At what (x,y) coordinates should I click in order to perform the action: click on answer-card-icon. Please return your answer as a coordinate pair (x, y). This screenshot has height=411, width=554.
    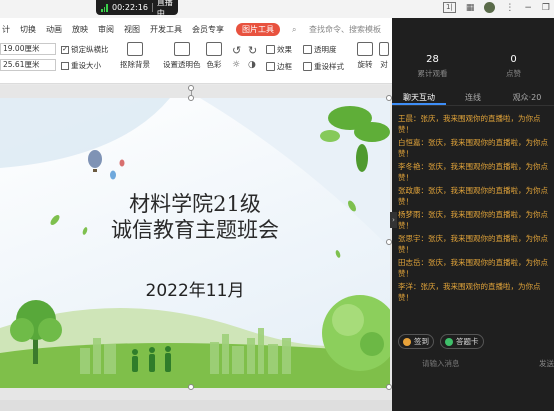
    Looking at the image, I should click on (449, 341).